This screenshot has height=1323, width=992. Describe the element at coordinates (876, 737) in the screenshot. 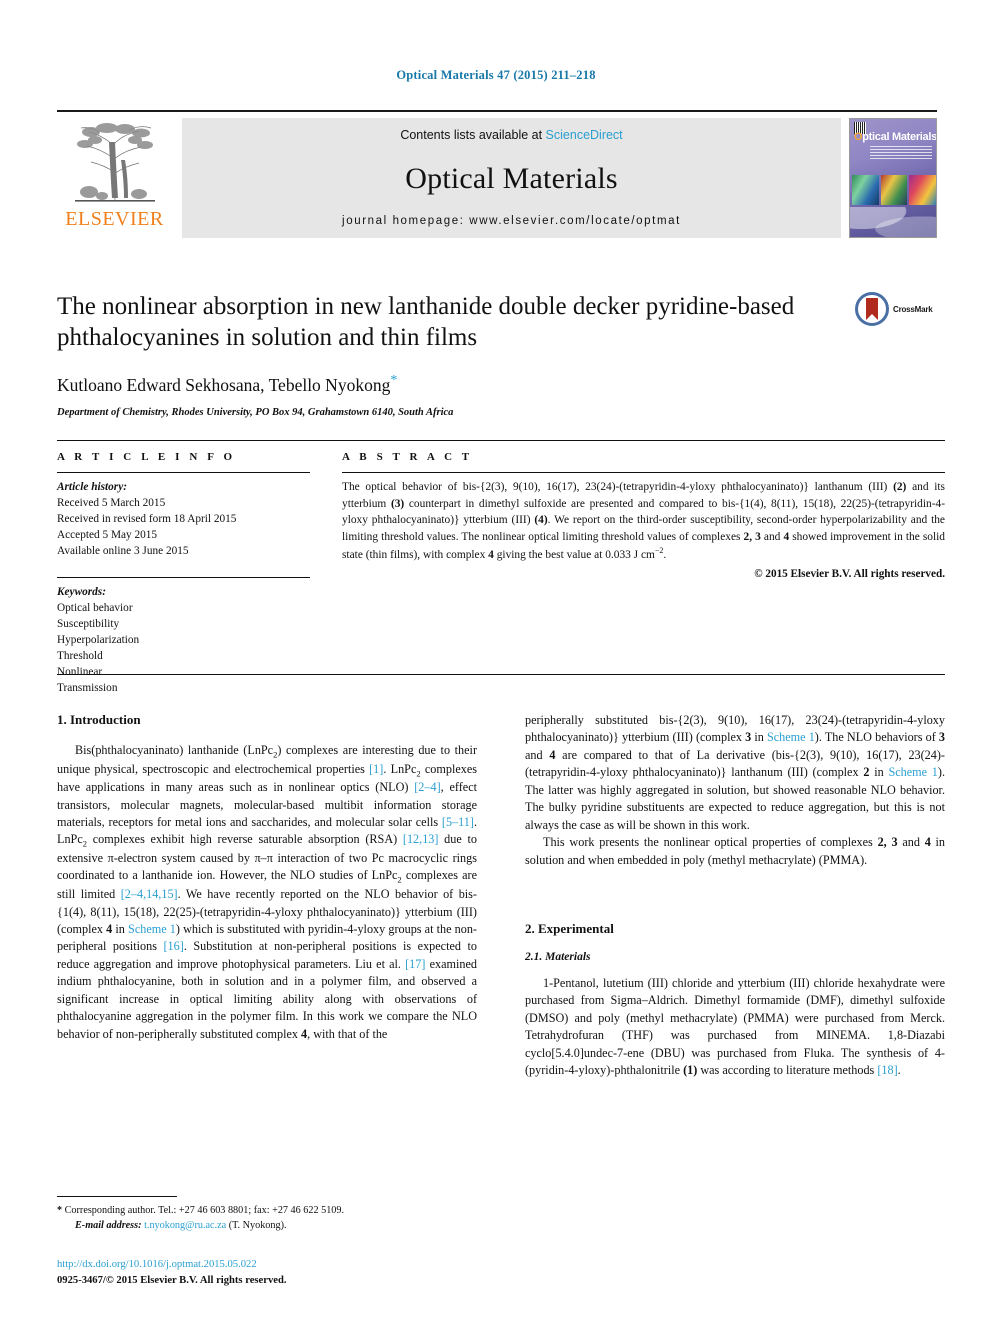

I see `text-seg: ). The NLO behaviors of` at that location.